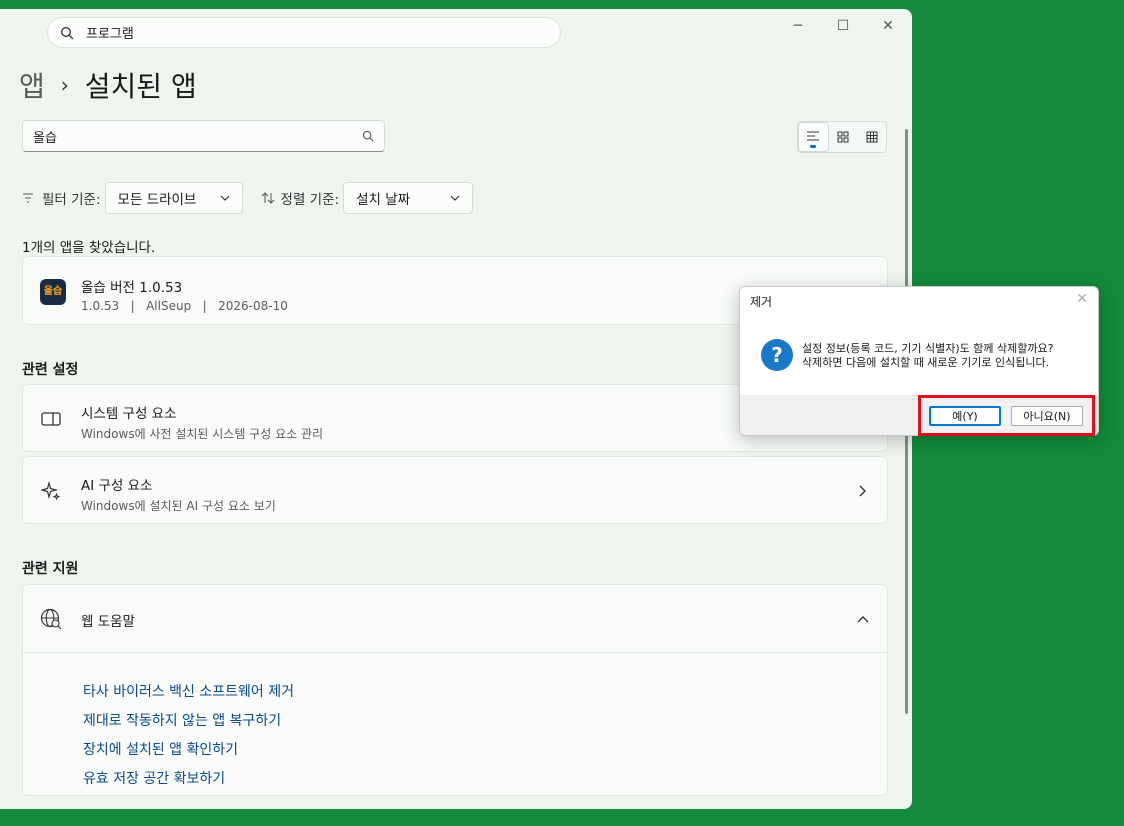 The width and height of the screenshot is (1124, 826). I want to click on list-view-button, so click(813, 137).